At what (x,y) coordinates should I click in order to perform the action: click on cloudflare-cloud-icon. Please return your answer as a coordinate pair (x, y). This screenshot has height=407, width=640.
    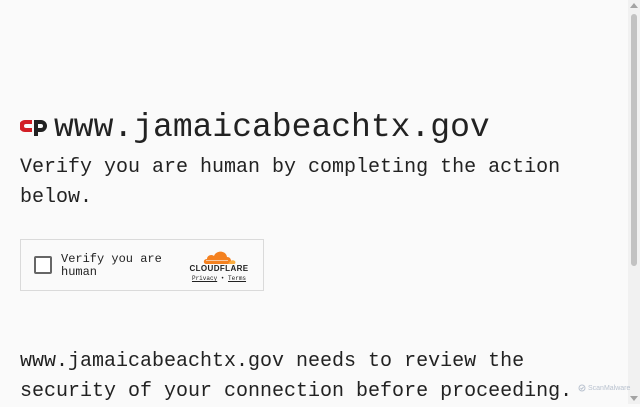
    Looking at the image, I should click on (219, 257).